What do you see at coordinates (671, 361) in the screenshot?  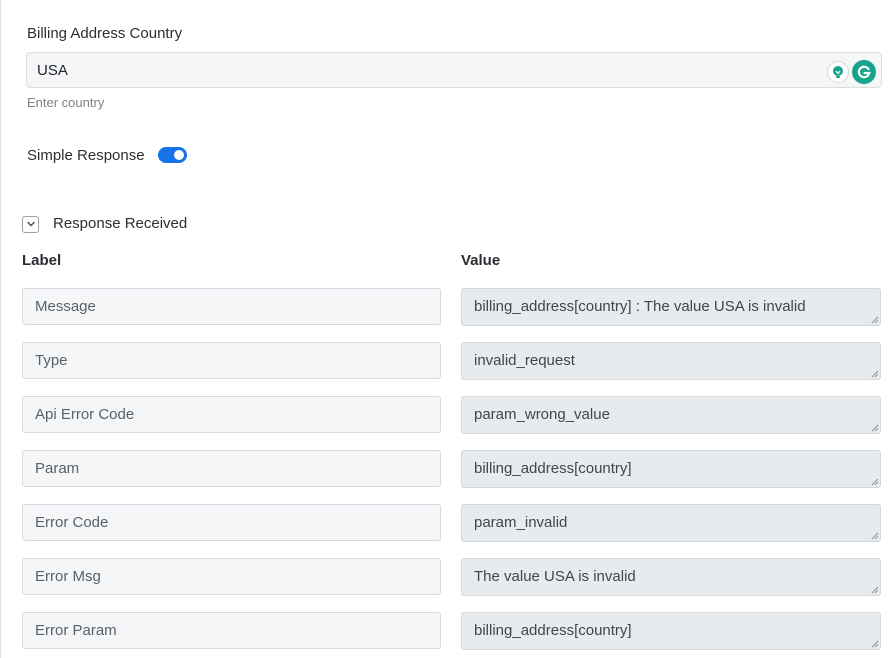 I see `row-value-field: invalid_request` at bounding box center [671, 361].